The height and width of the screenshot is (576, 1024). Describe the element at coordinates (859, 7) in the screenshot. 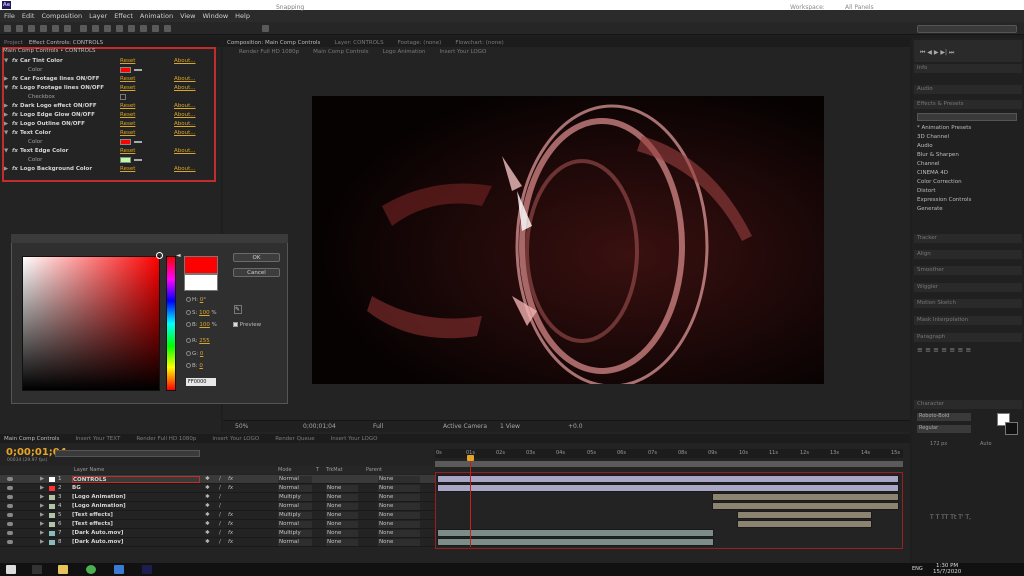

I see `workspace-select: All Panels` at that location.